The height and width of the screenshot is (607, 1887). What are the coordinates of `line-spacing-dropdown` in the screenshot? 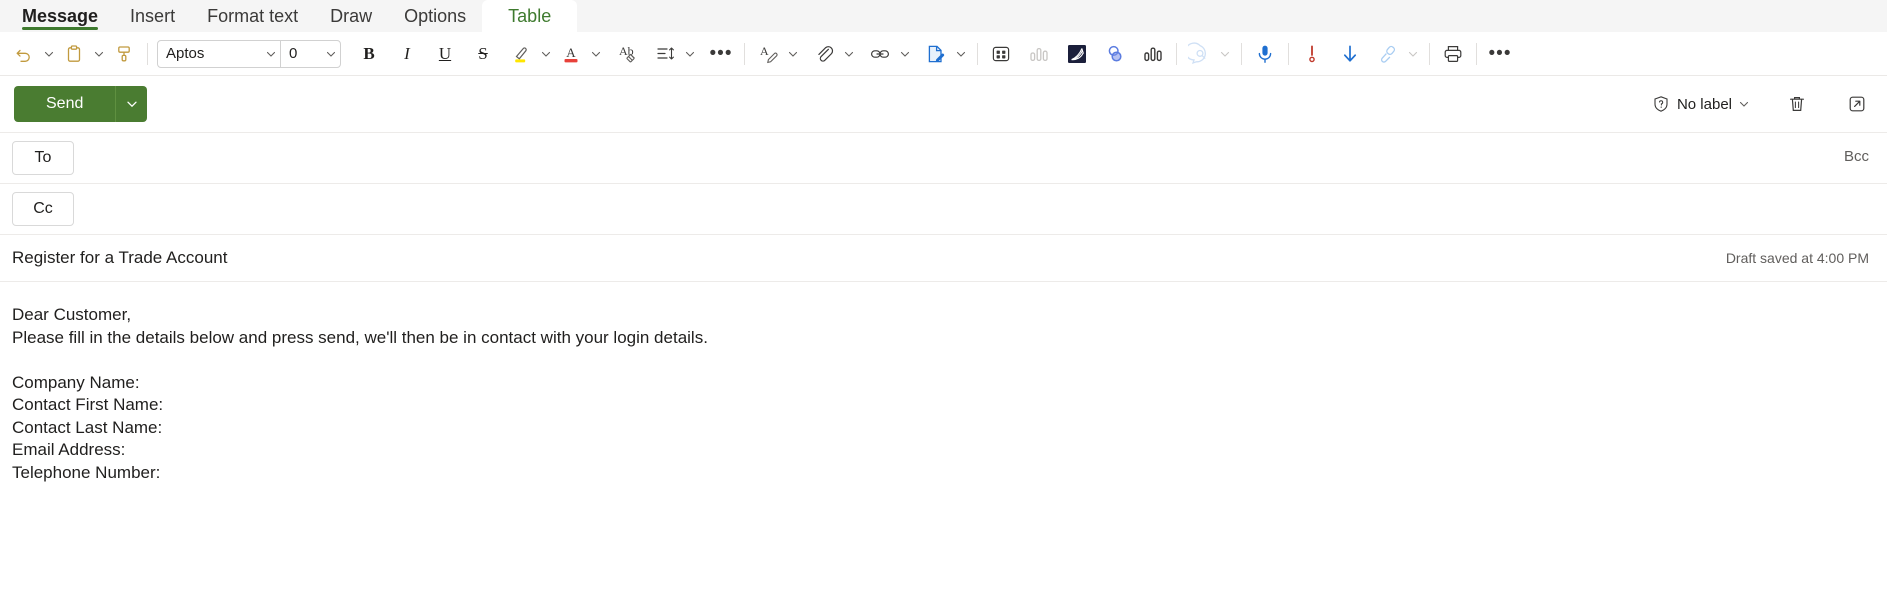 It's located at (690, 54).